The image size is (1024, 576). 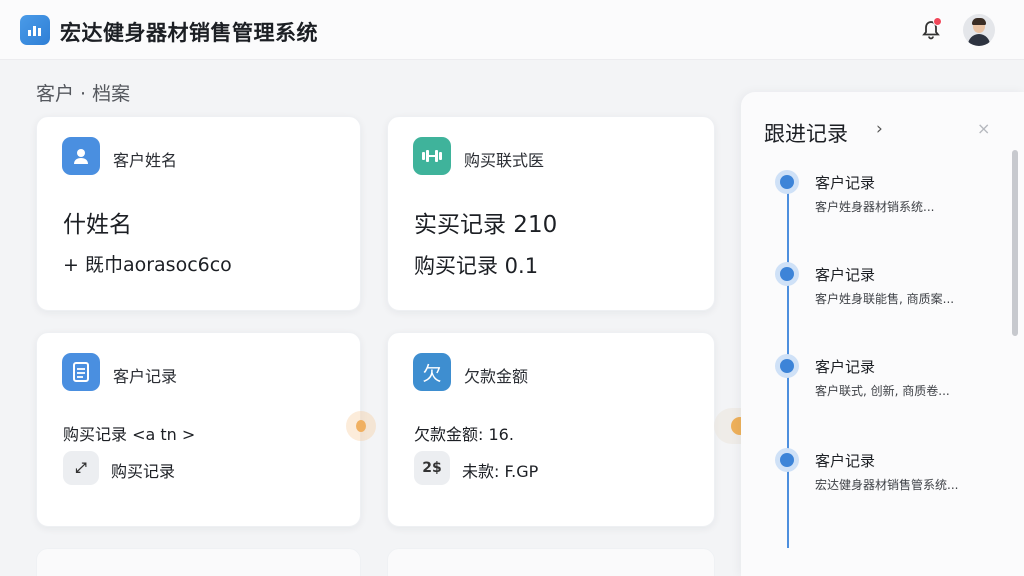 I want to click on card-title: 客户姓名, so click(x=145, y=160).